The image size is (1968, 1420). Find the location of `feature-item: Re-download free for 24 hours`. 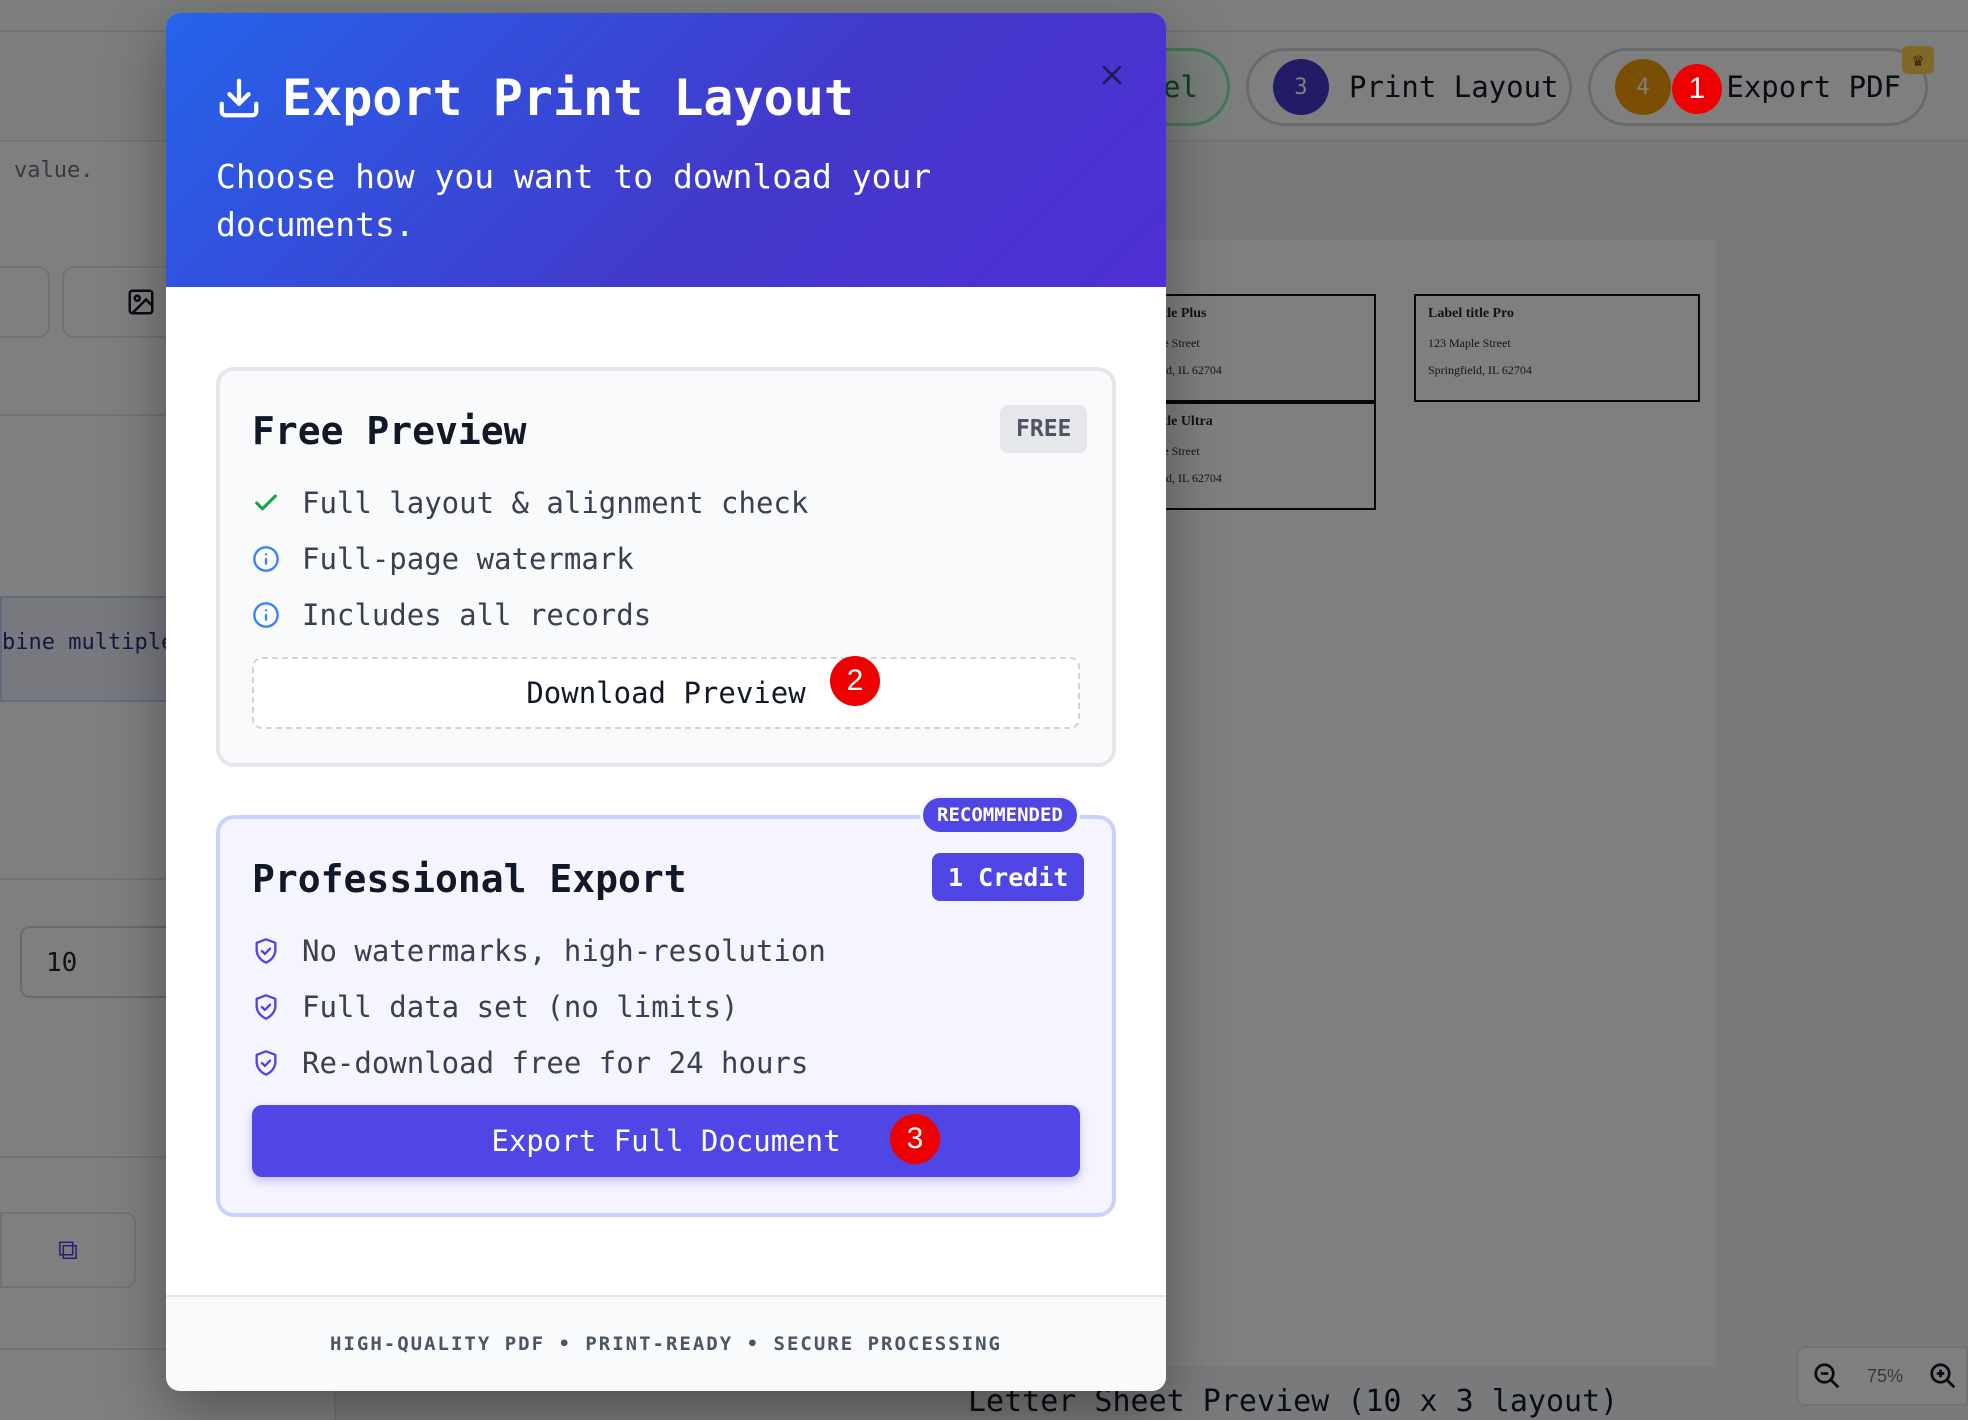

feature-item: Re-download free for 24 hours is located at coordinates (539, 1063).